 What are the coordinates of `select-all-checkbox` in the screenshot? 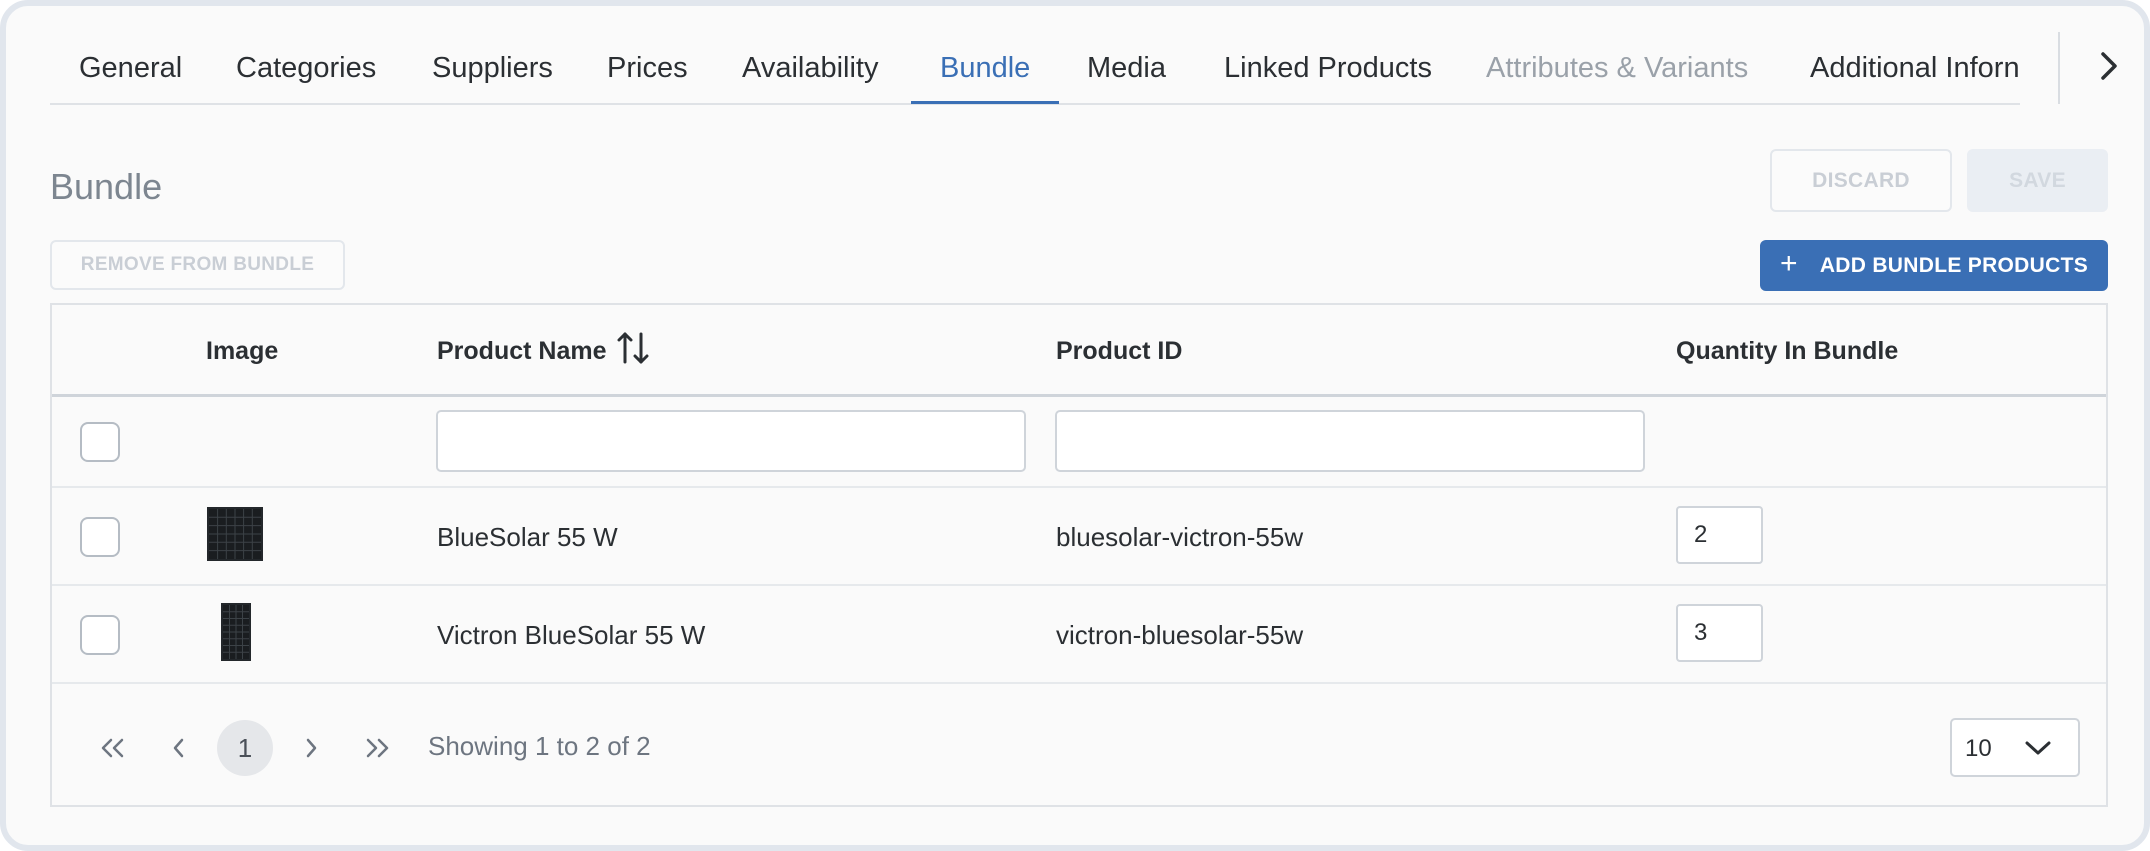 It's located at (100, 442).